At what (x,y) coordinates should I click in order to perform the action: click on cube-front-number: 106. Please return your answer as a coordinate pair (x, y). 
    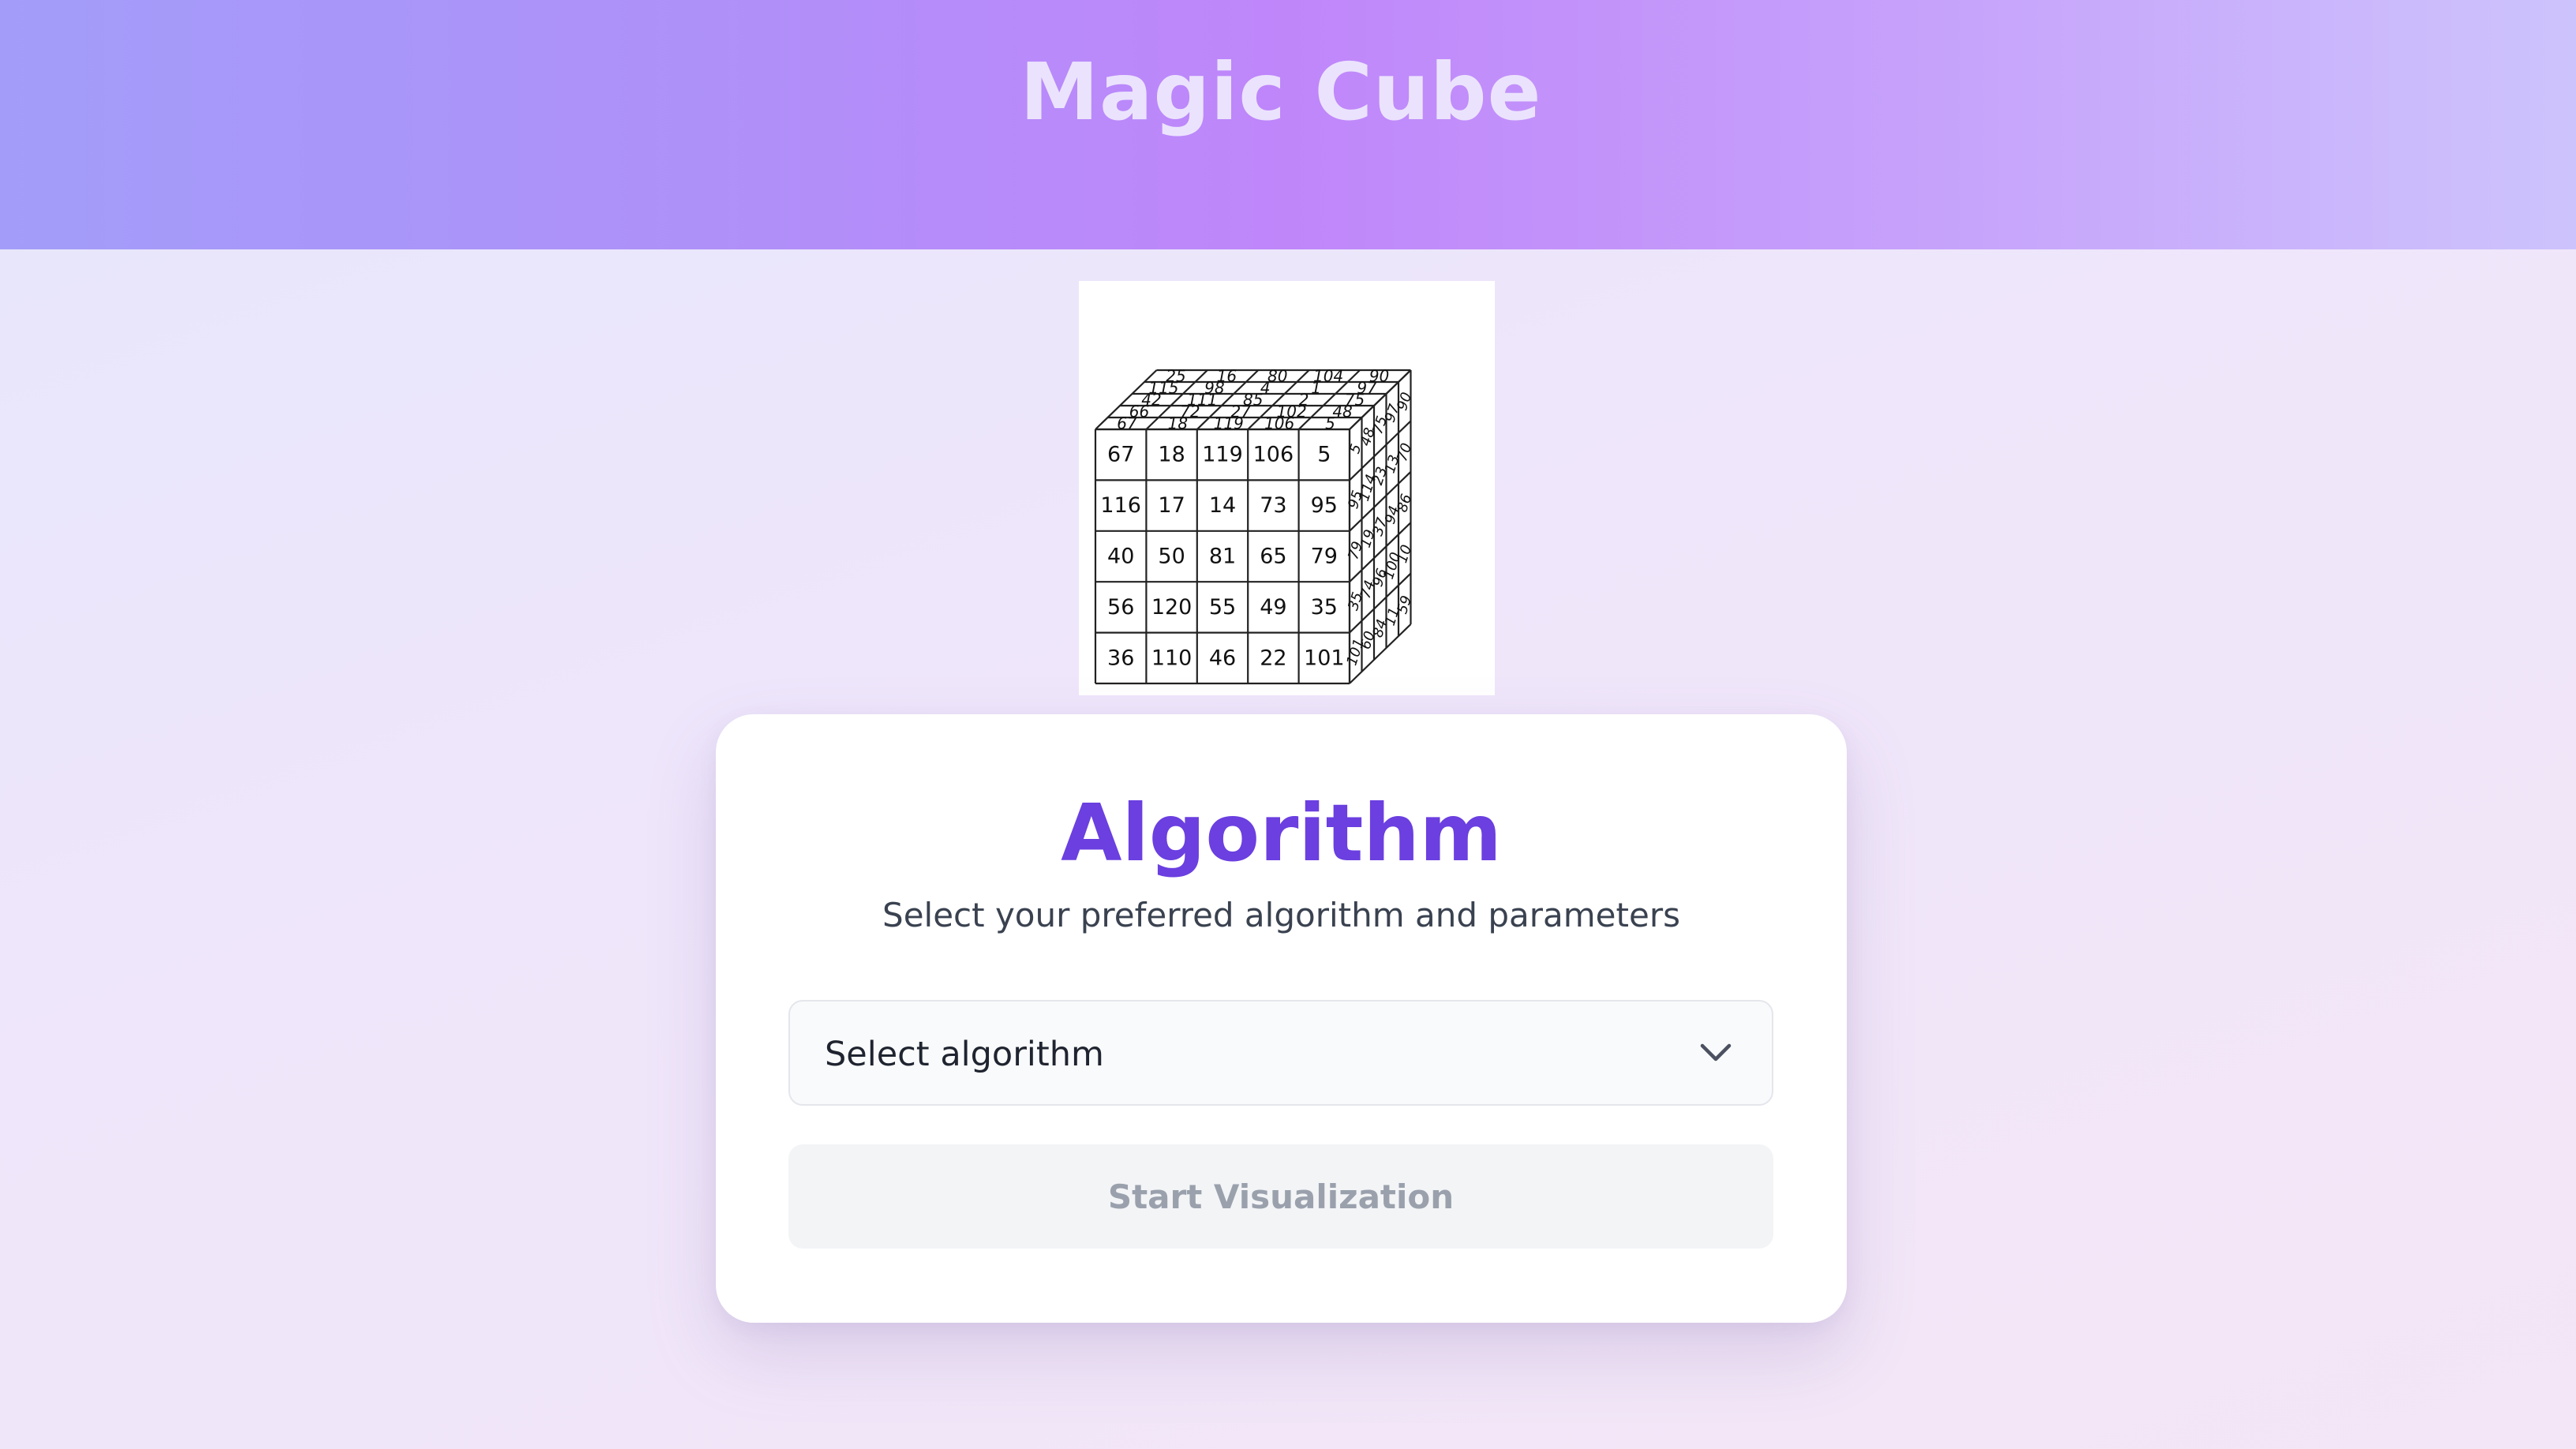
    Looking at the image, I should click on (1273, 455).